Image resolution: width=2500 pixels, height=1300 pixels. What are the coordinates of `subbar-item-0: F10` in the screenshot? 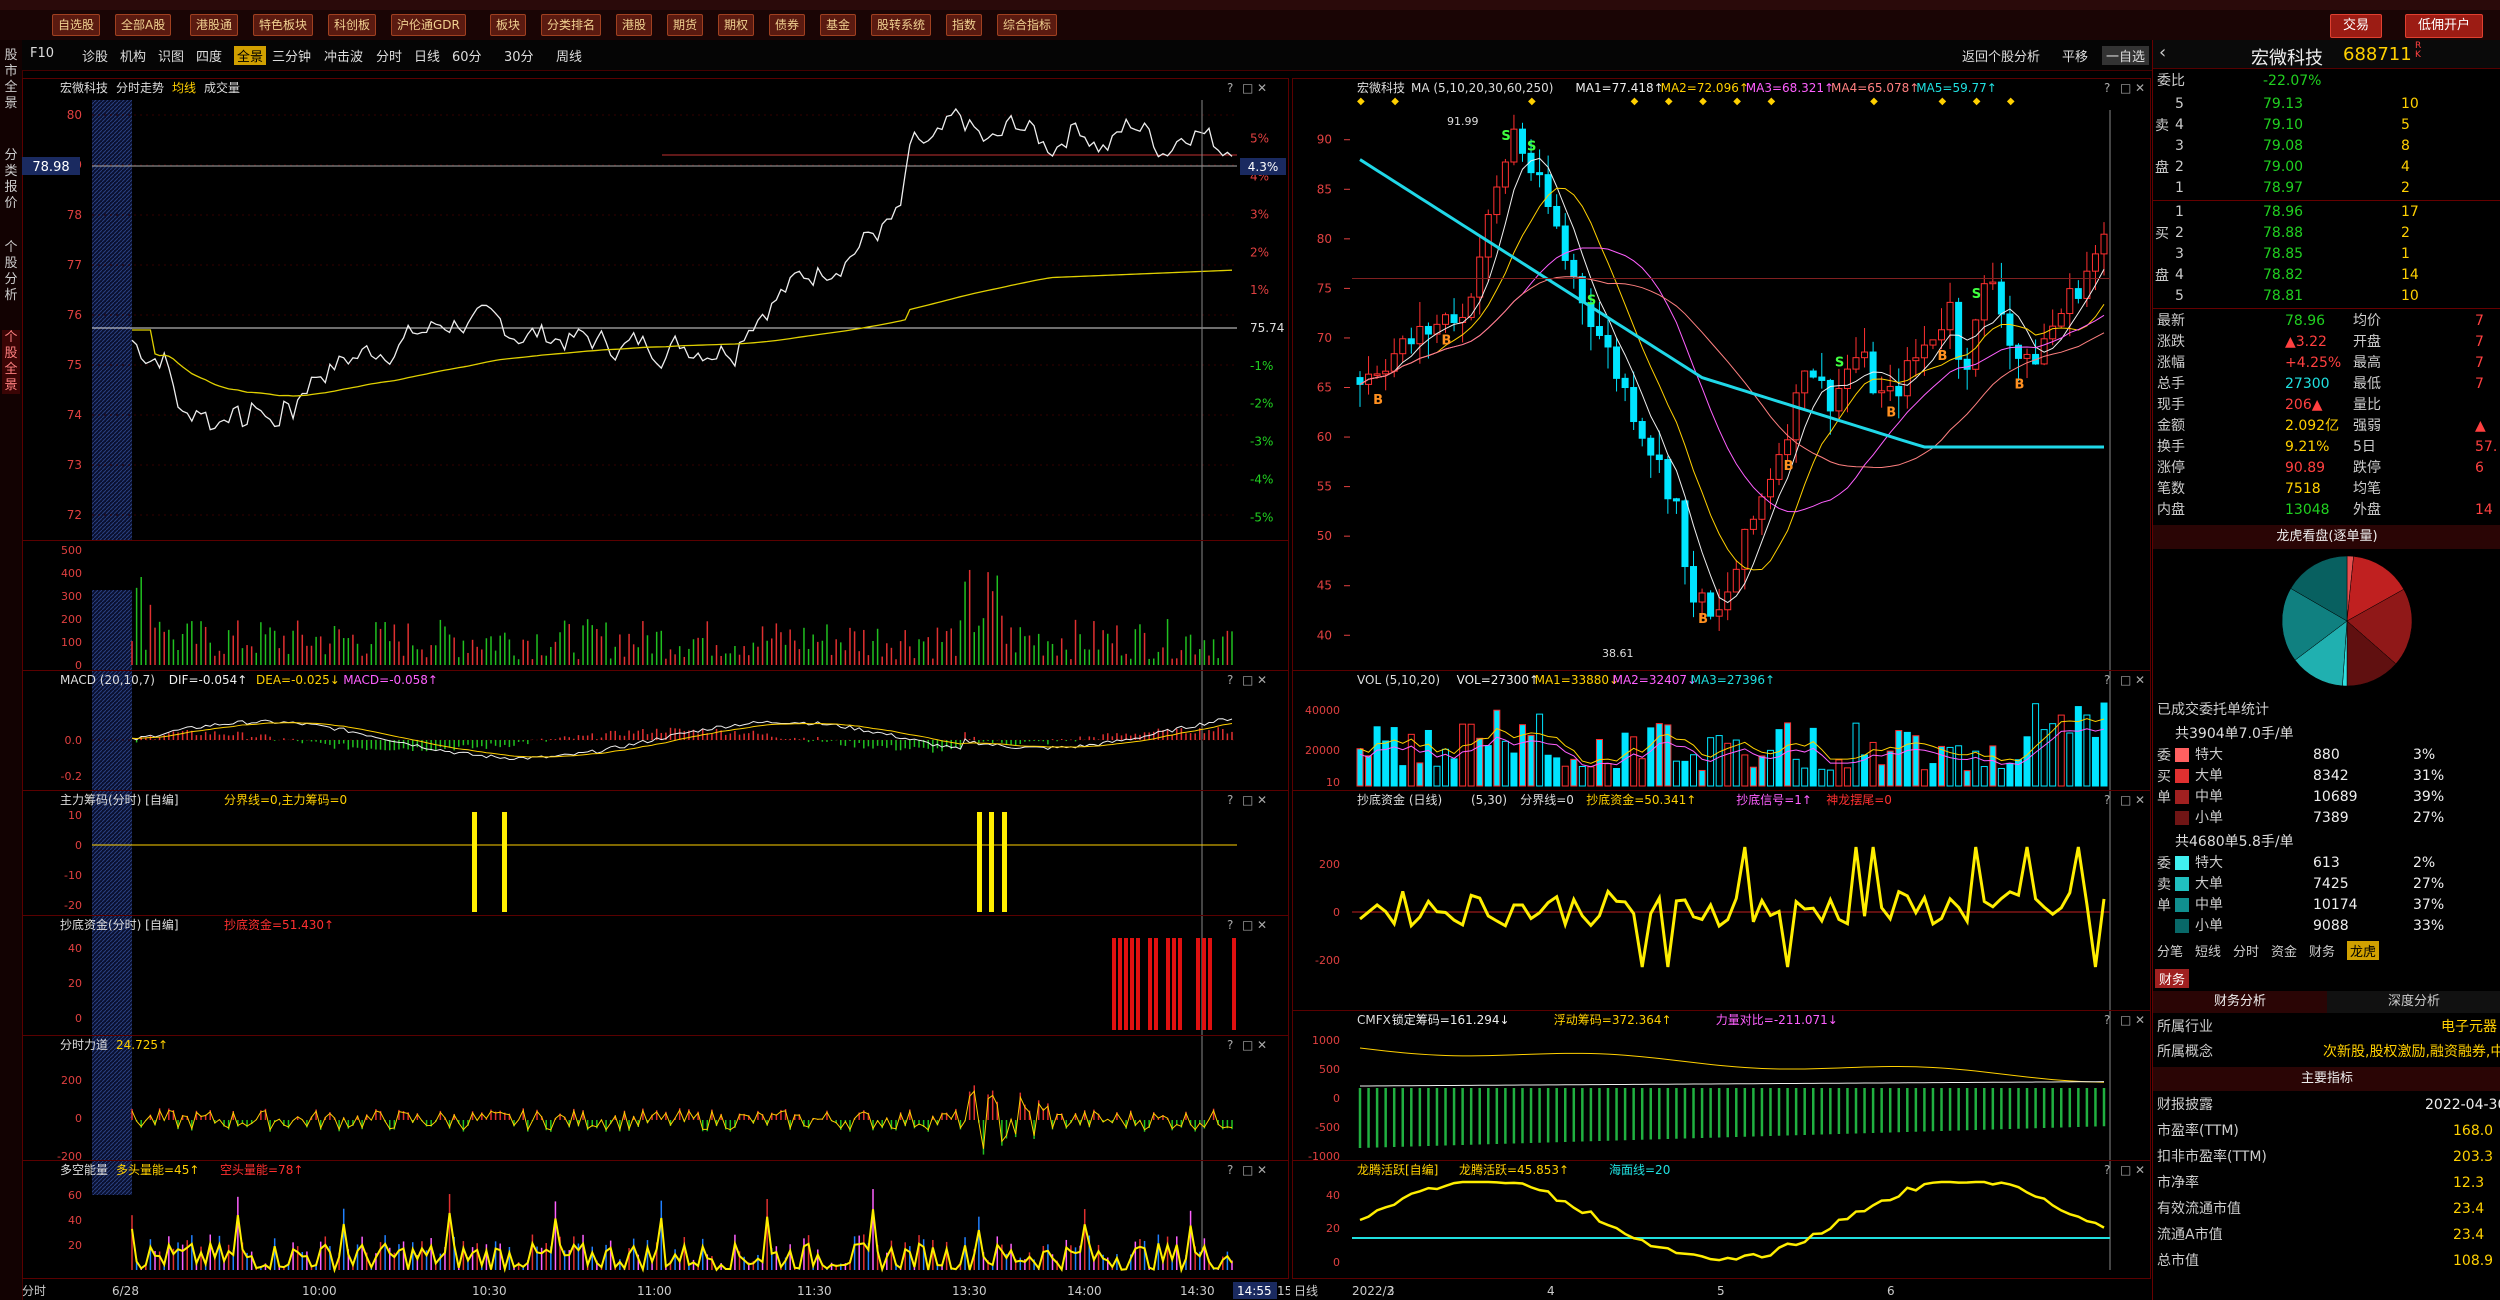 It's located at (42, 53).